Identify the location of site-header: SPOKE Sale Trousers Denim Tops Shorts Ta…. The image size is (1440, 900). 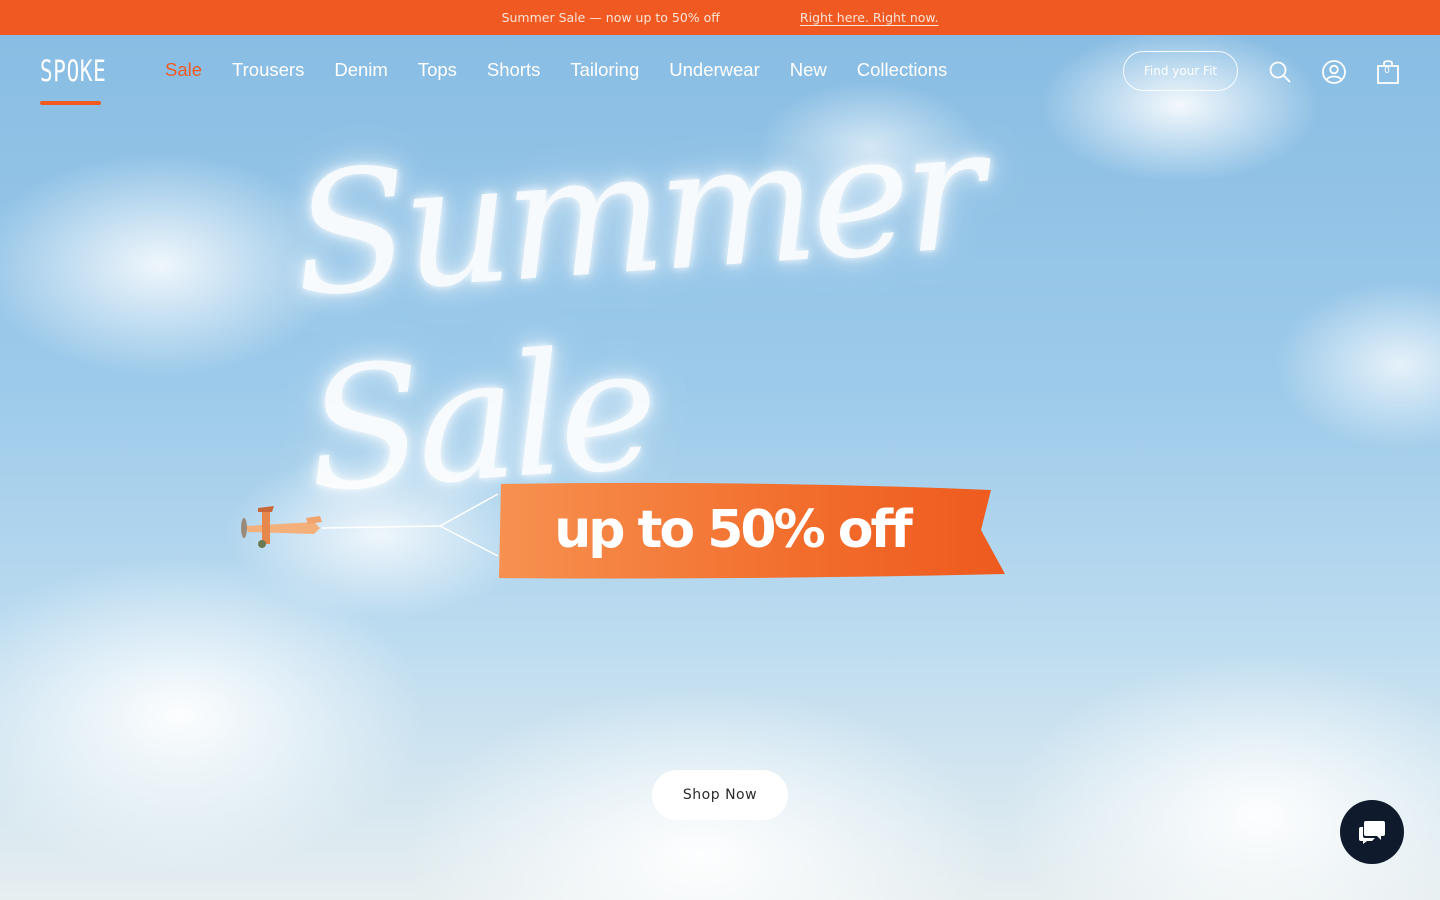
(720, 71).